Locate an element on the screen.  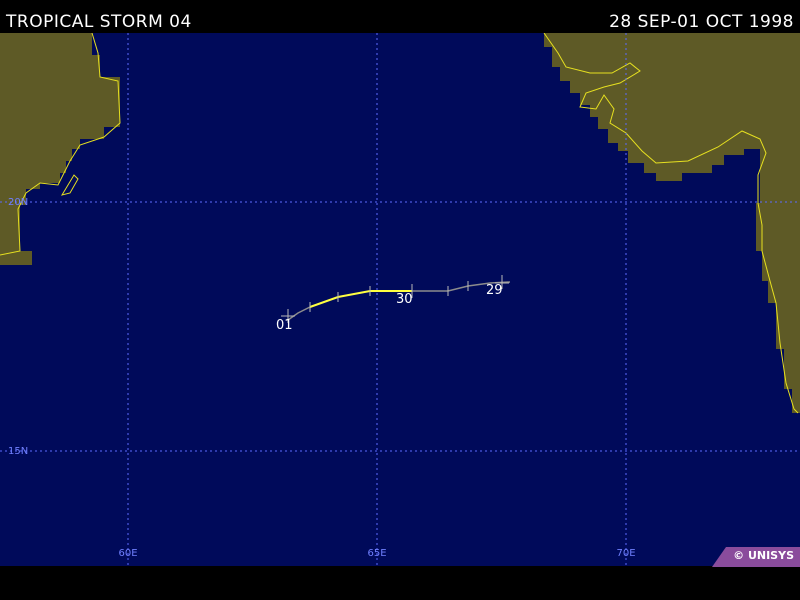
lon-label-60e: 60E is located at coordinates (127, 553).